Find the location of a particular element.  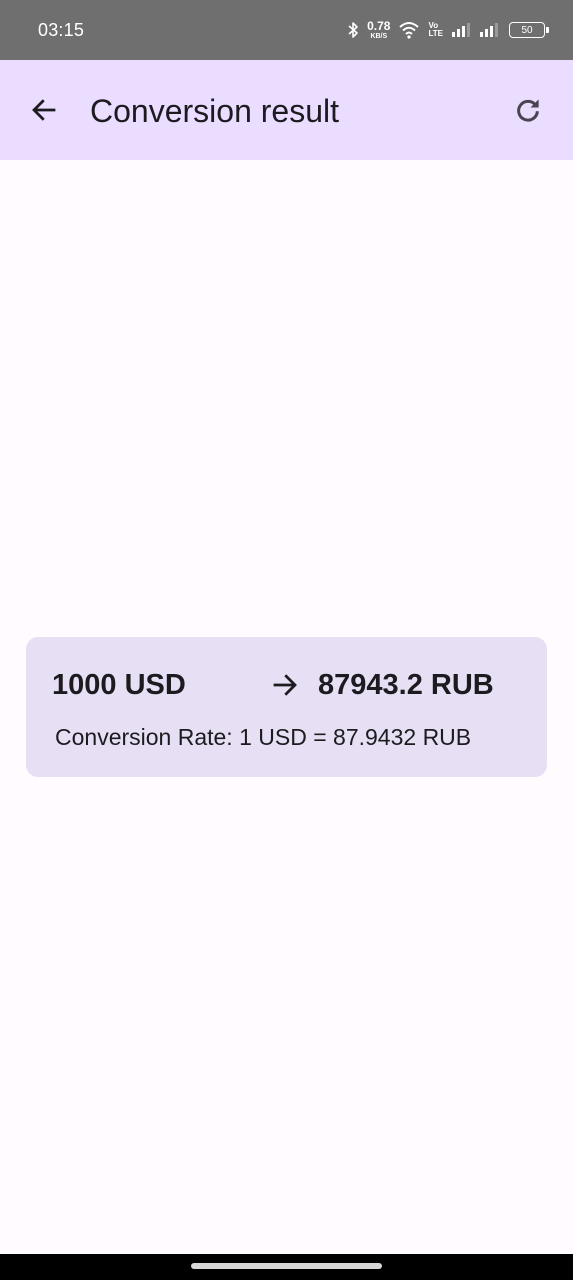

app-bar: Conversion result is located at coordinates (286, 110).